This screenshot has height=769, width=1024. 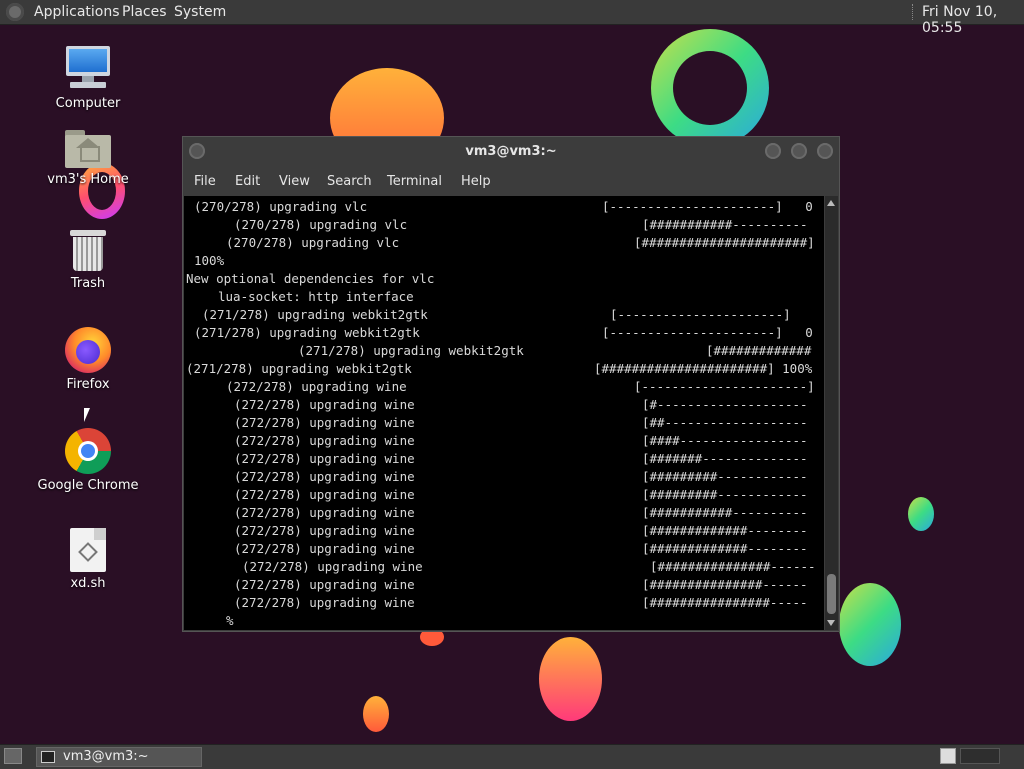 What do you see at coordinates (710, 88) in the screenshot?
I see `wallpaper-ring` at bounding box center [710, 88].